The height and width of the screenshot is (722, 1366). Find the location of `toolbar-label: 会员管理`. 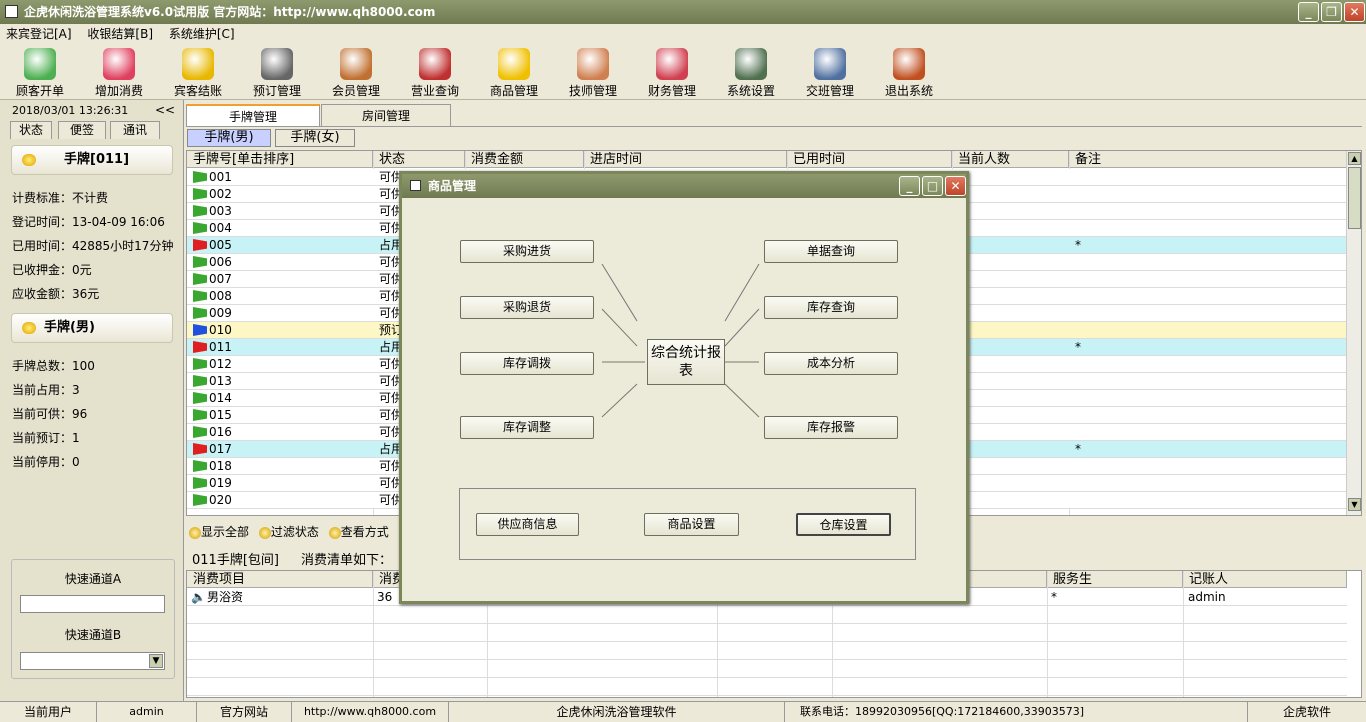

toolbar-label: 会员管理 is located at coordinates (355, 91).